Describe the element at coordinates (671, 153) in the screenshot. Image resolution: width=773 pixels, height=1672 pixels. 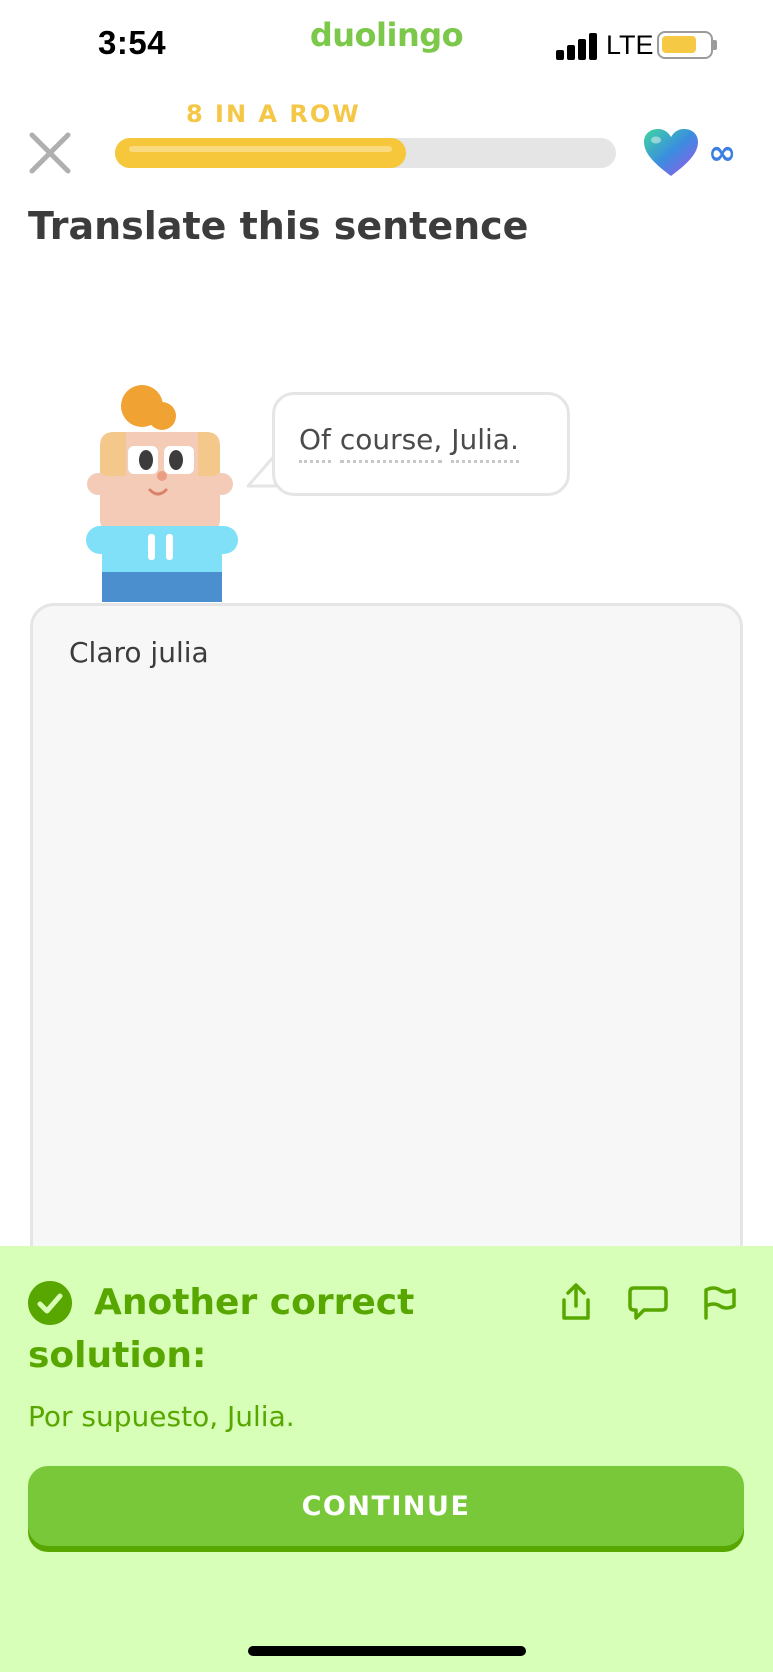
I see `heart-icon` at that location.